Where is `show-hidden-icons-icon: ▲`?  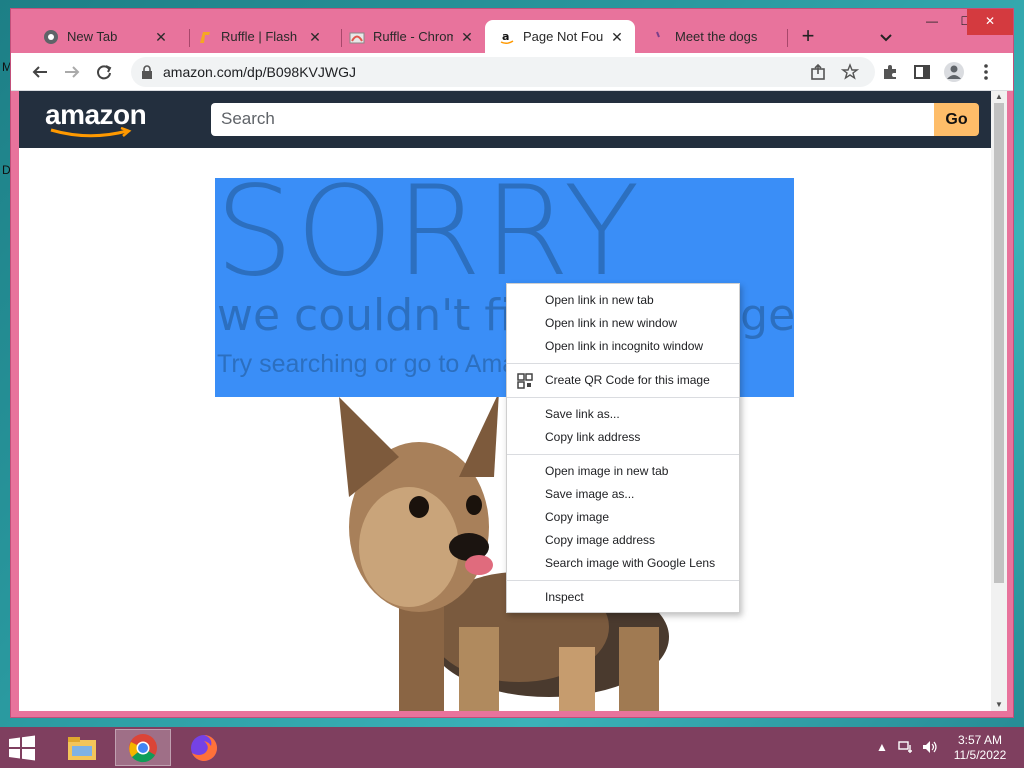
show-hidden-icons-icon: ▲ is located at coordinates (882, 747).